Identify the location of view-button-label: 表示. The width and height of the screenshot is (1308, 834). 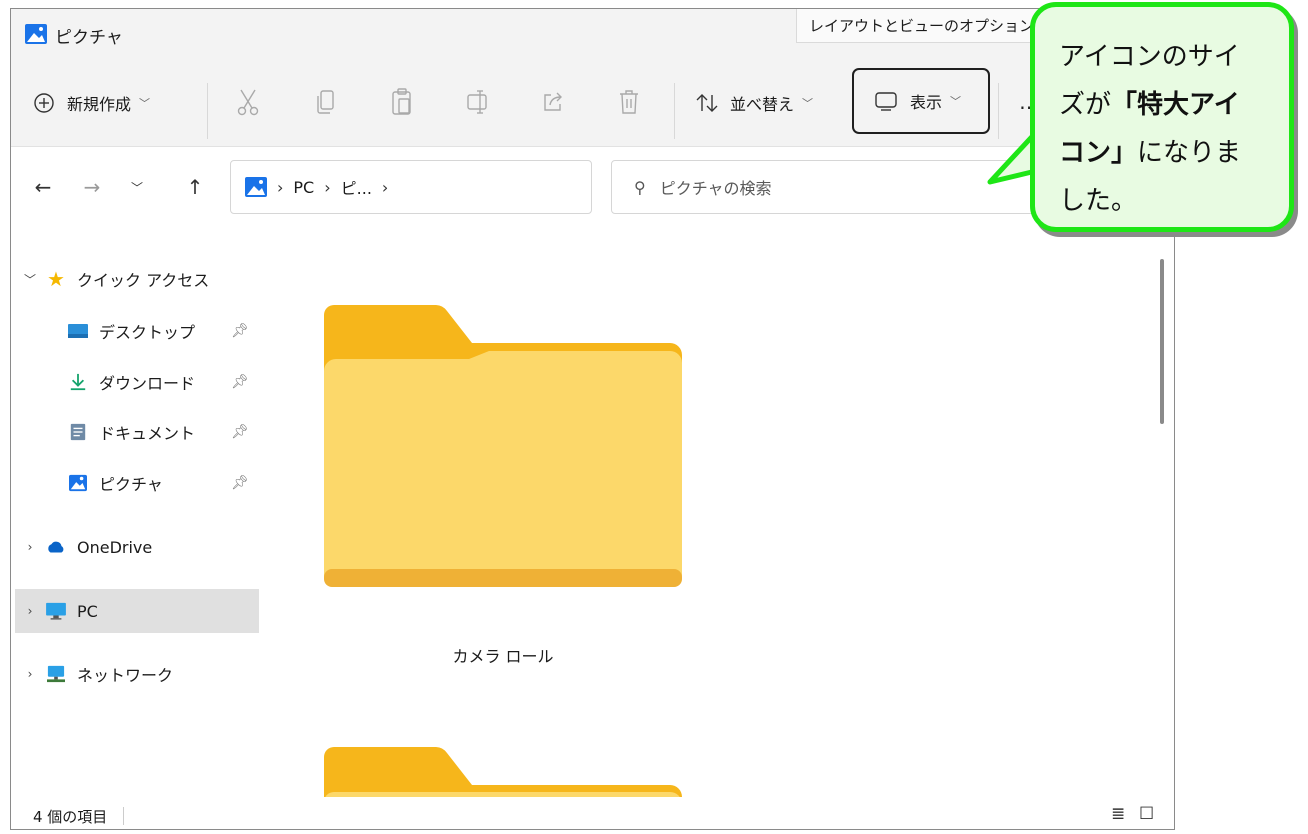
(926, 102).